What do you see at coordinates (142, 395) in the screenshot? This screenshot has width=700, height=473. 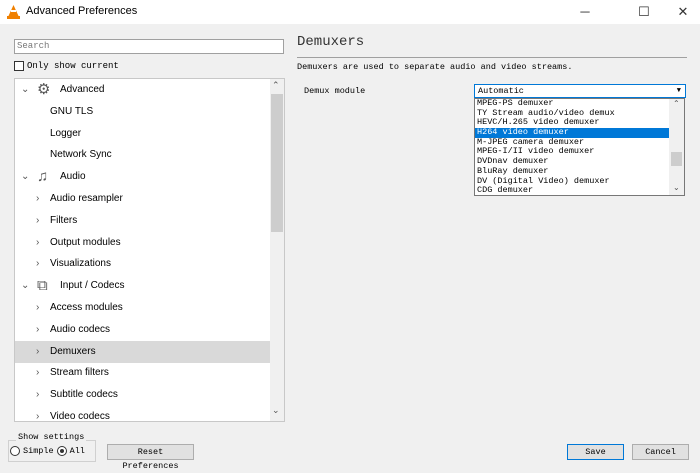 I see `tree-item: › Subtitle codecs` at bounding box center [142, 395].